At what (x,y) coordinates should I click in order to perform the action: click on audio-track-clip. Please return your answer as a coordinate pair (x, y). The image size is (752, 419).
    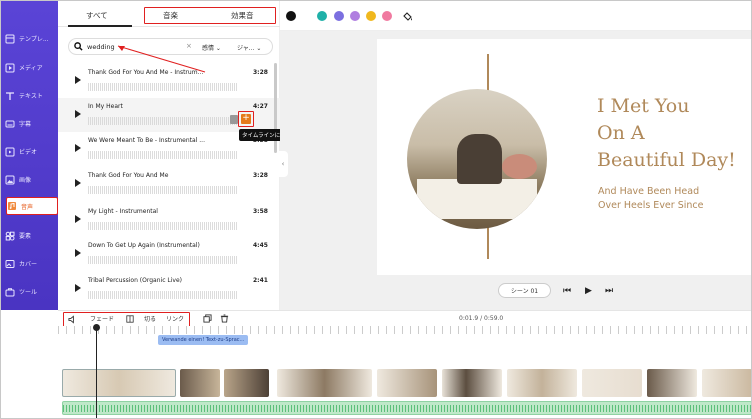
    Looking at the image, I should click on (406, 408).